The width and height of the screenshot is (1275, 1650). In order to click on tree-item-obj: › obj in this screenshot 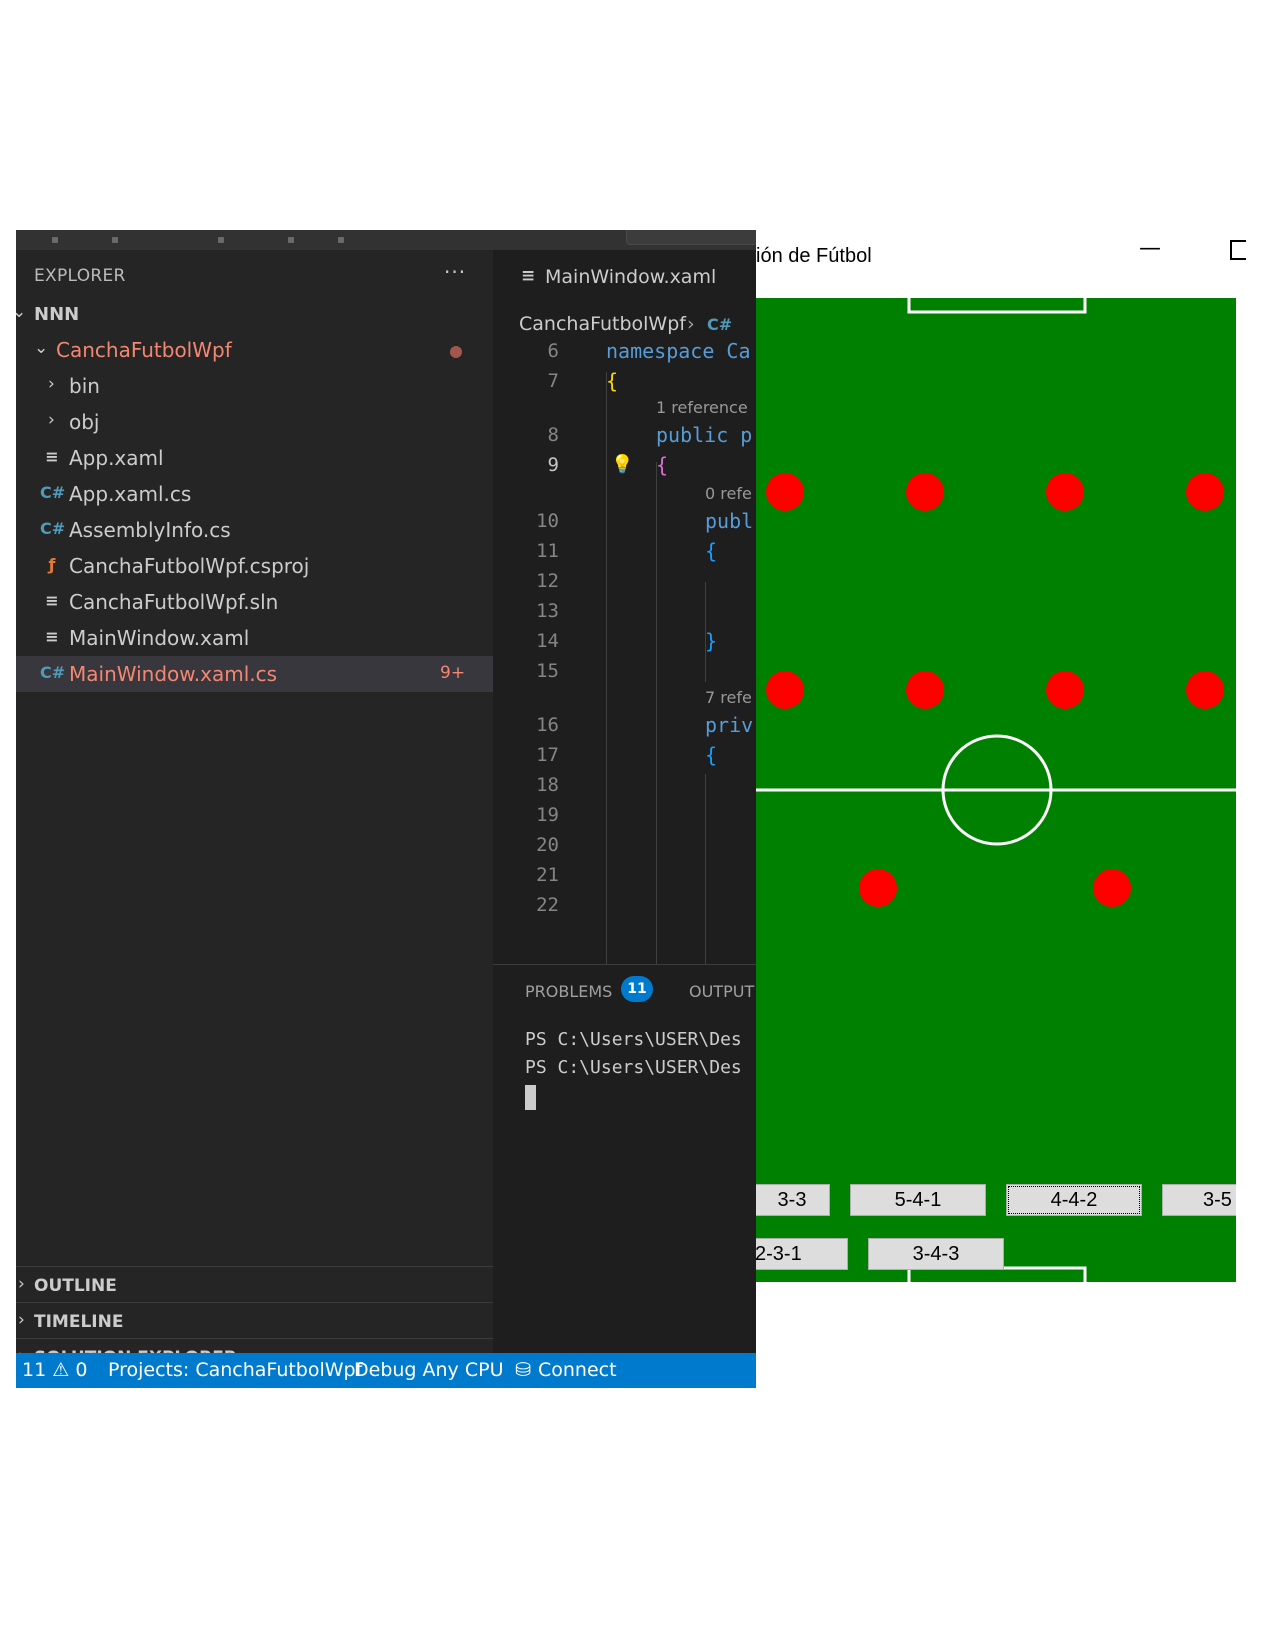, I will do `click(254, 422)`.